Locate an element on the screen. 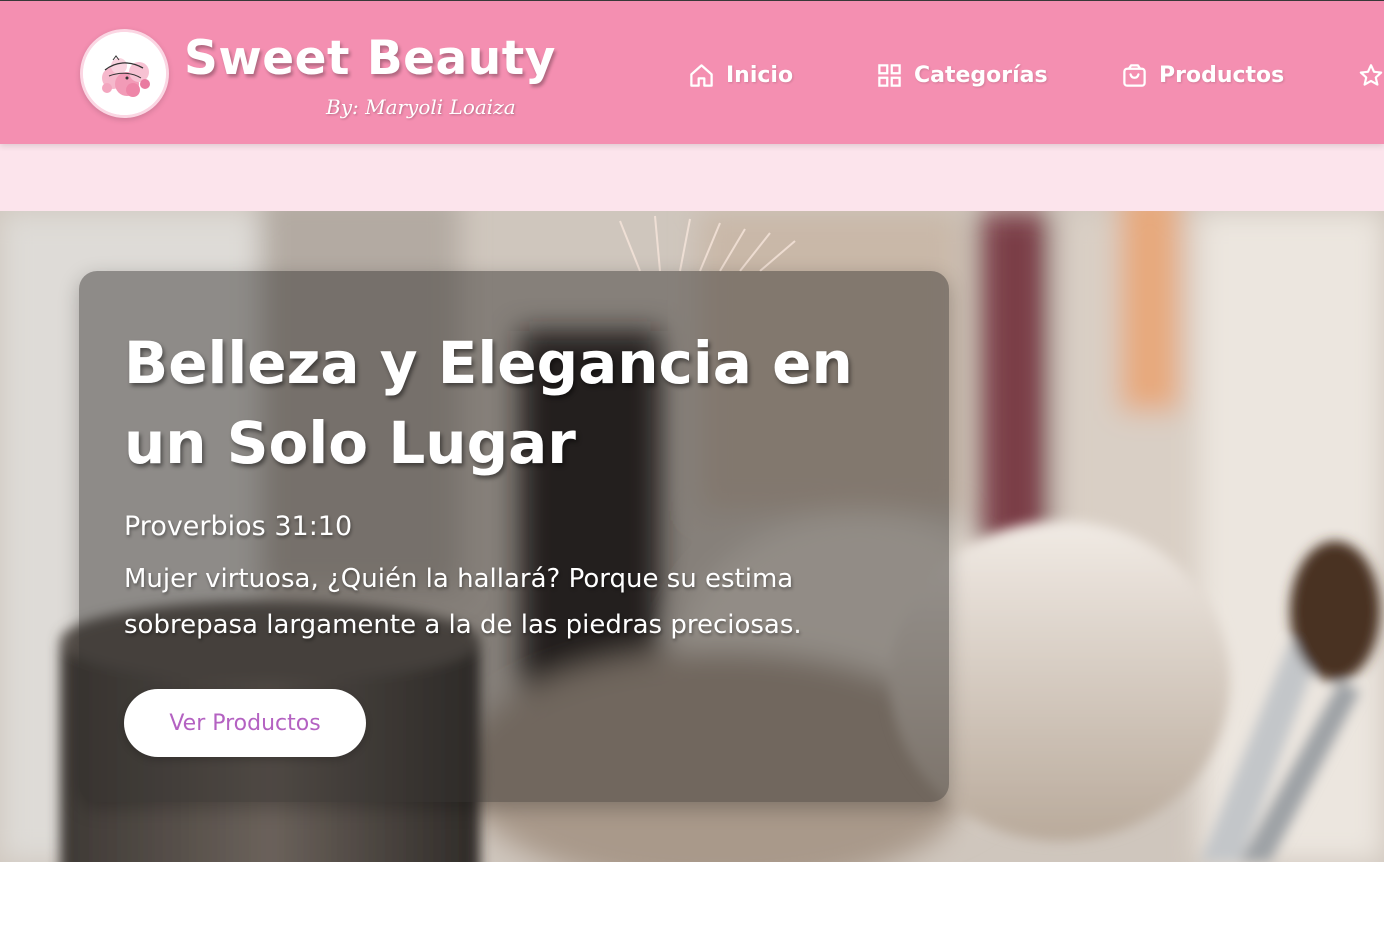 This screenshot has height=945, width=1384. grid-icon is located at coordinates (889, 75).